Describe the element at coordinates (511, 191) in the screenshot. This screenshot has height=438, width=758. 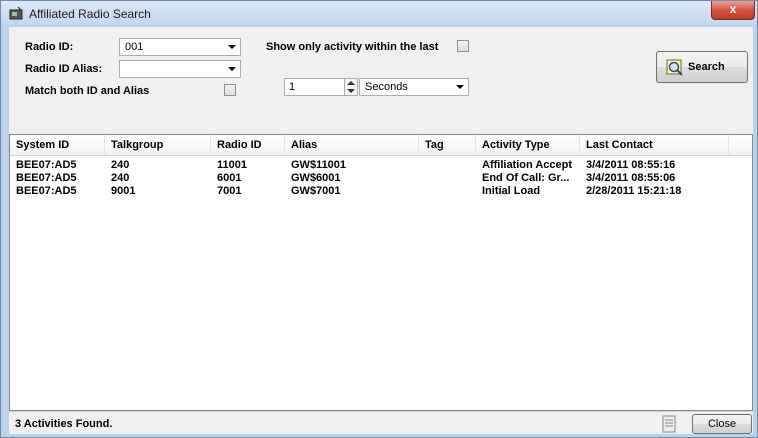
I see `cell-activity-type: Initial Load` at that location.